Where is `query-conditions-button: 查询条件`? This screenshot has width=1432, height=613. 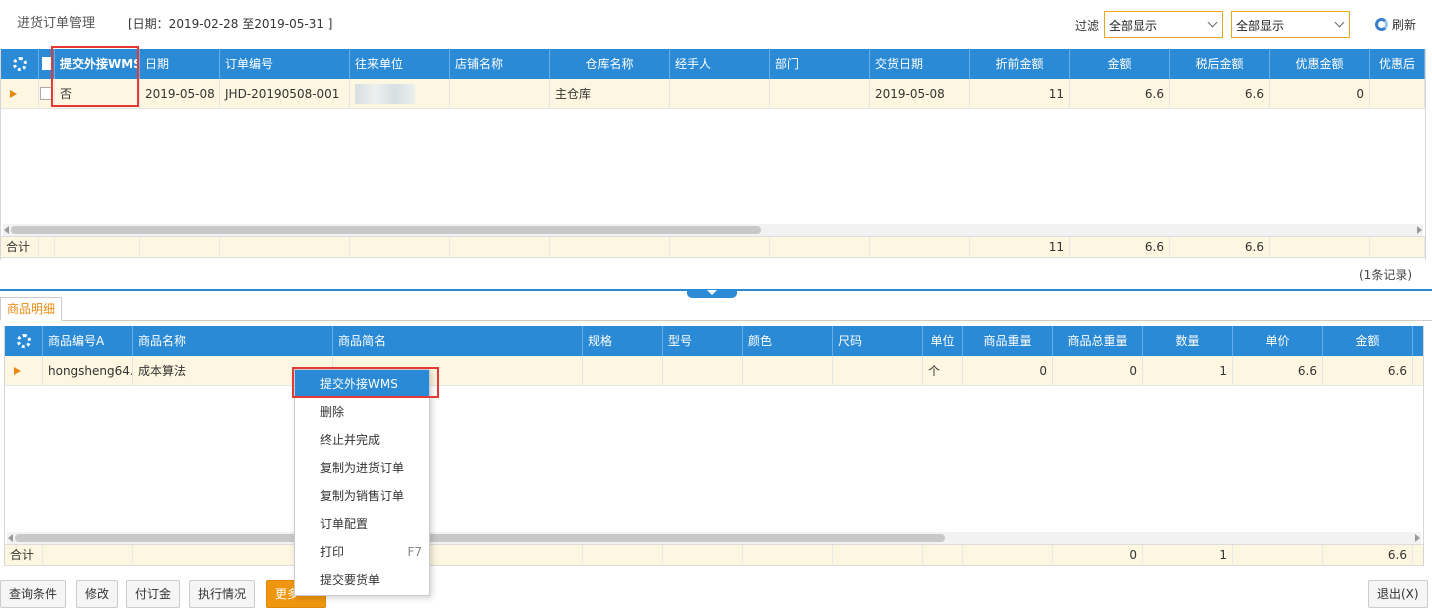 query-conditions-button: 查询条件 is located at coordinates (33, 594).